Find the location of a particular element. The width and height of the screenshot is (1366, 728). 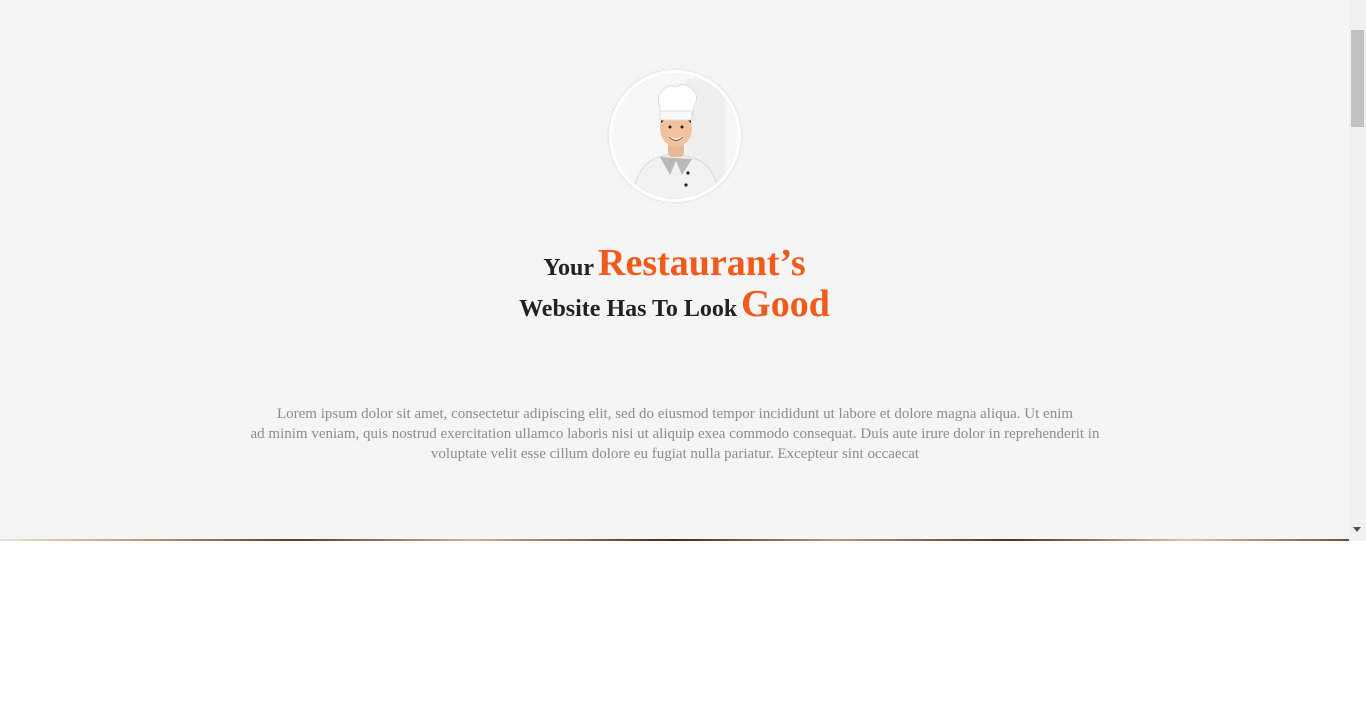

headline-line-2: Website Has To Look Good is located at coordinates (674, 304).